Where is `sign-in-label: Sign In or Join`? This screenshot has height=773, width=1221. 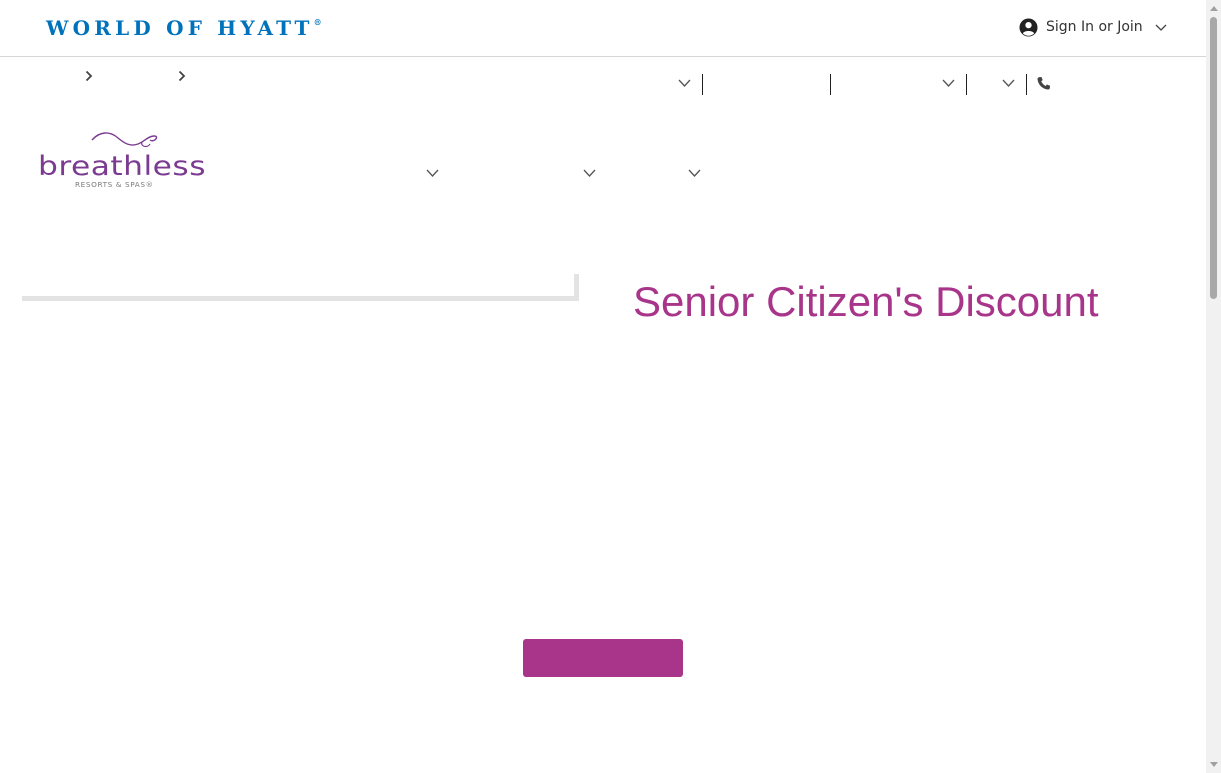
sign-in-label: Sign In or Join is located at coordinates (1094, 27).